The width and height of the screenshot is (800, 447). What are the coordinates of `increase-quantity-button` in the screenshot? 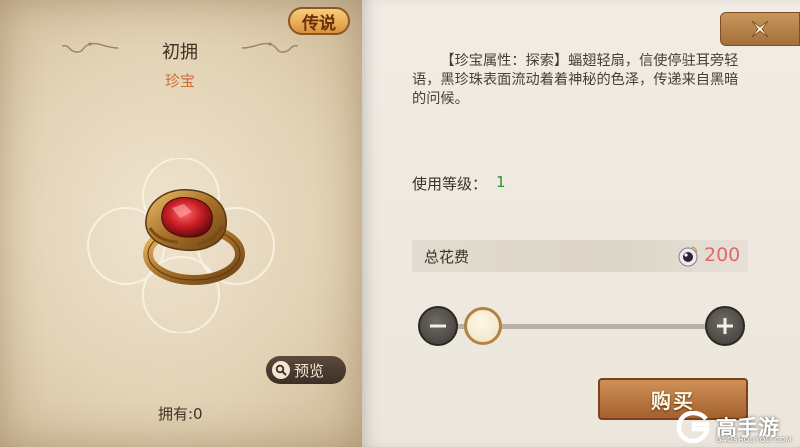 It's located at (725, 326).